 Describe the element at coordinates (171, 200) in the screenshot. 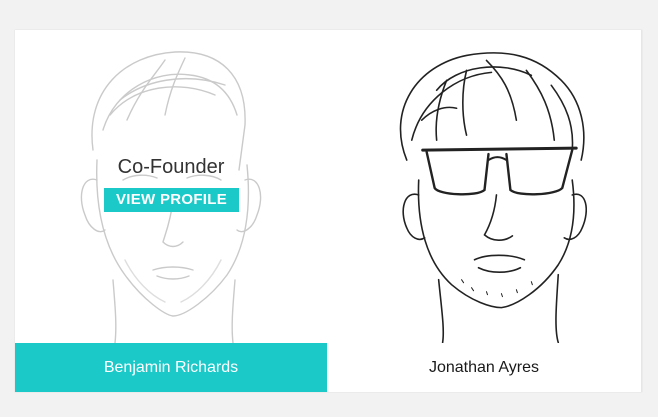

I see `view-profile-button: VIEW PROFILE` at that location.